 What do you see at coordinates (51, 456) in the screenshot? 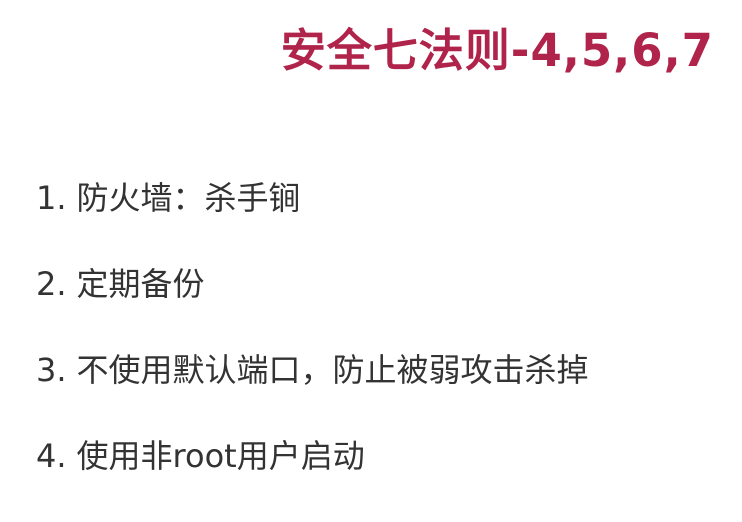
I see `list-item-number: 4.` at bounding box center [51, 456].